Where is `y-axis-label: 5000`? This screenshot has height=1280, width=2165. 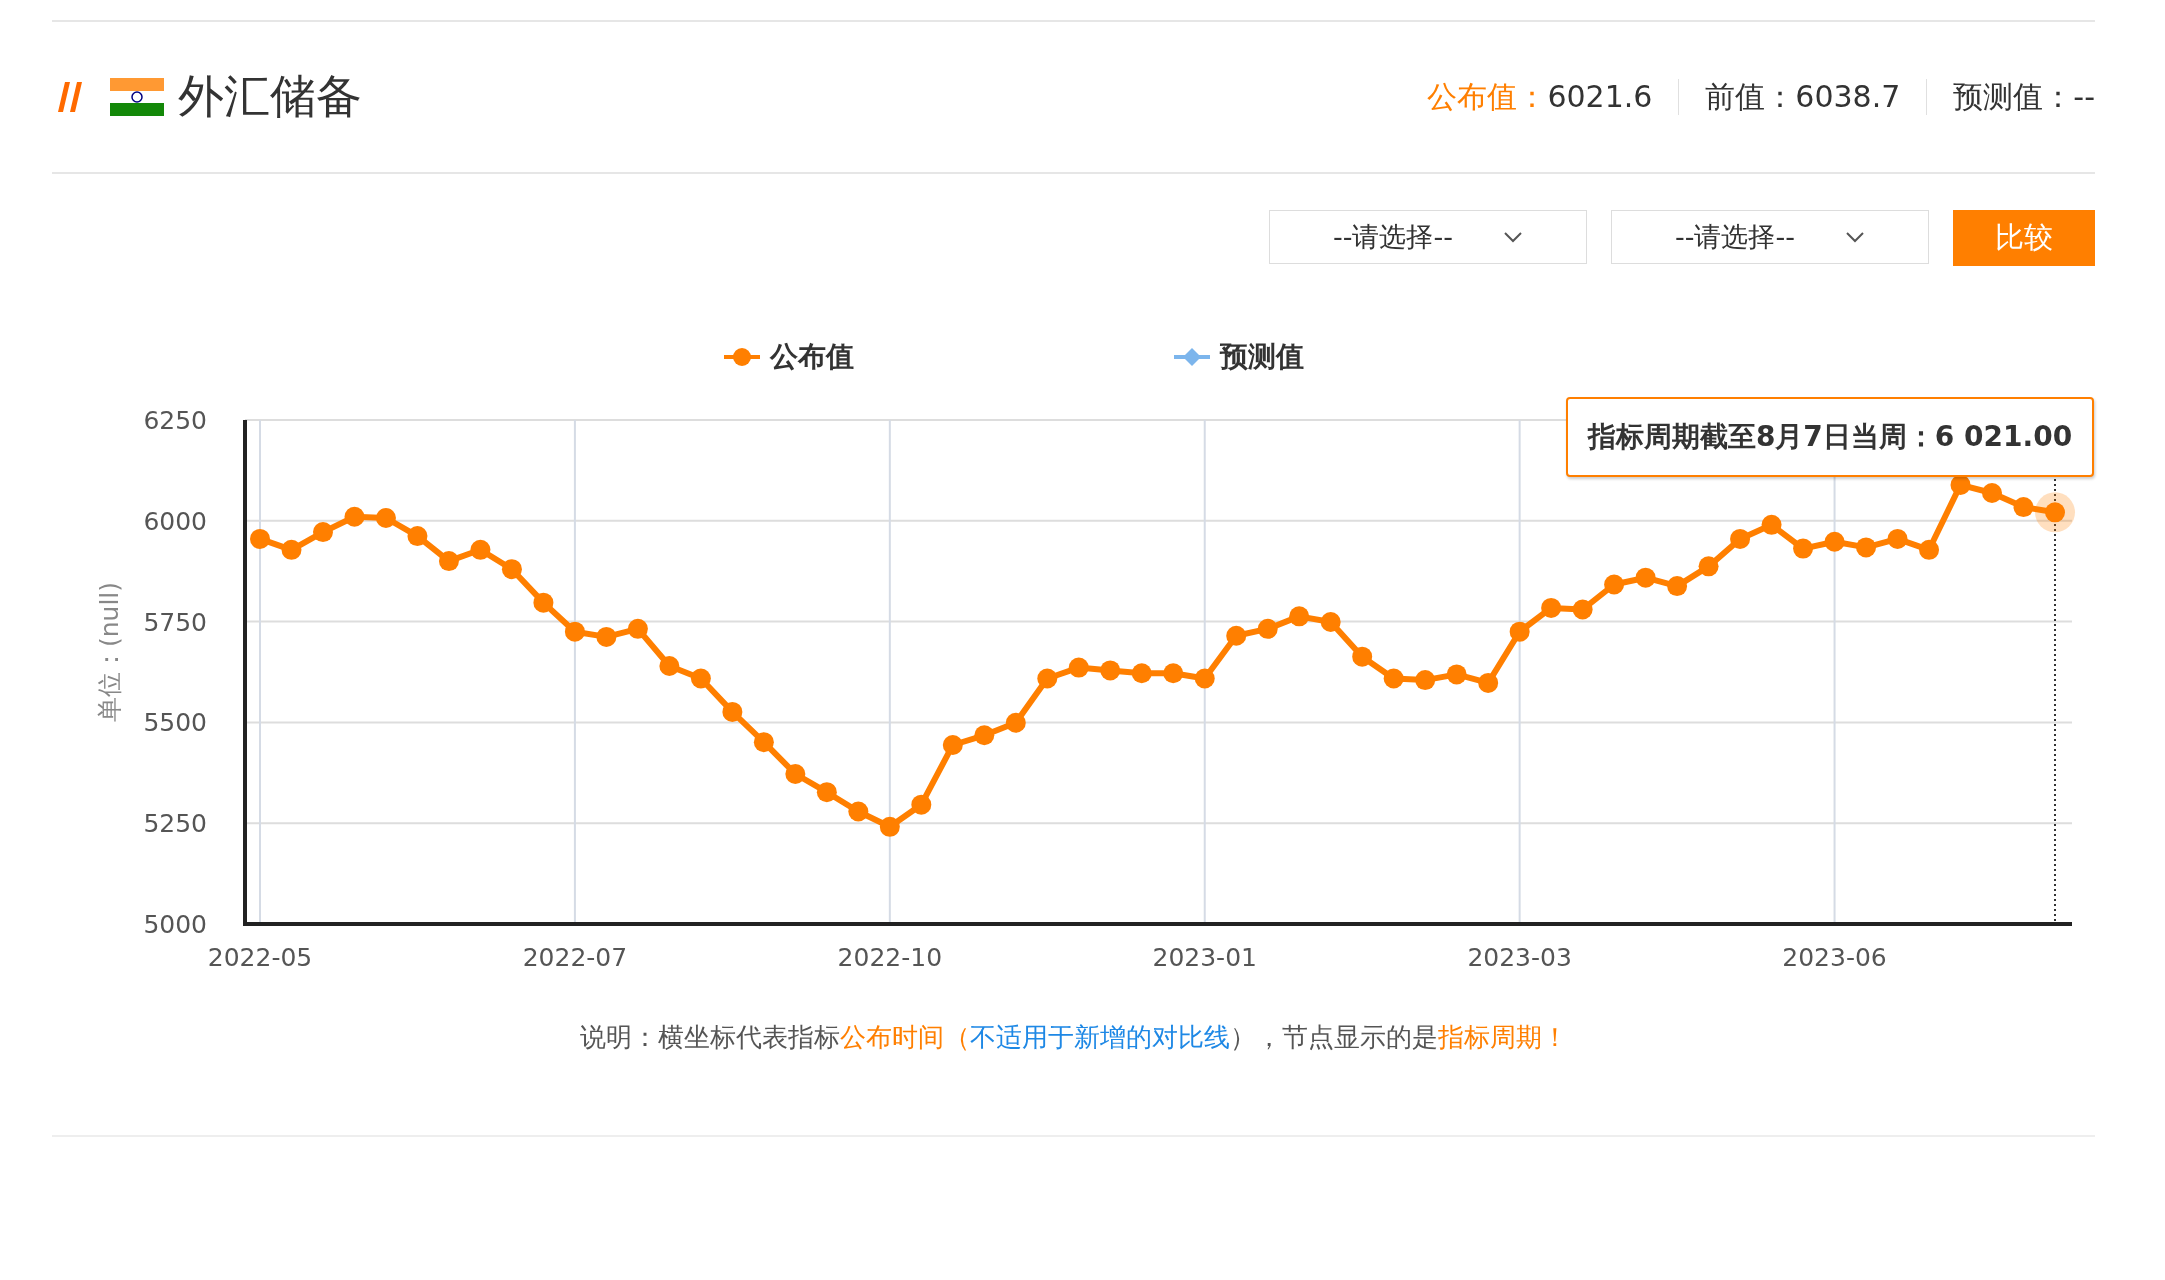 y-axis-label: 5000 is located at coordinates (175, 924).